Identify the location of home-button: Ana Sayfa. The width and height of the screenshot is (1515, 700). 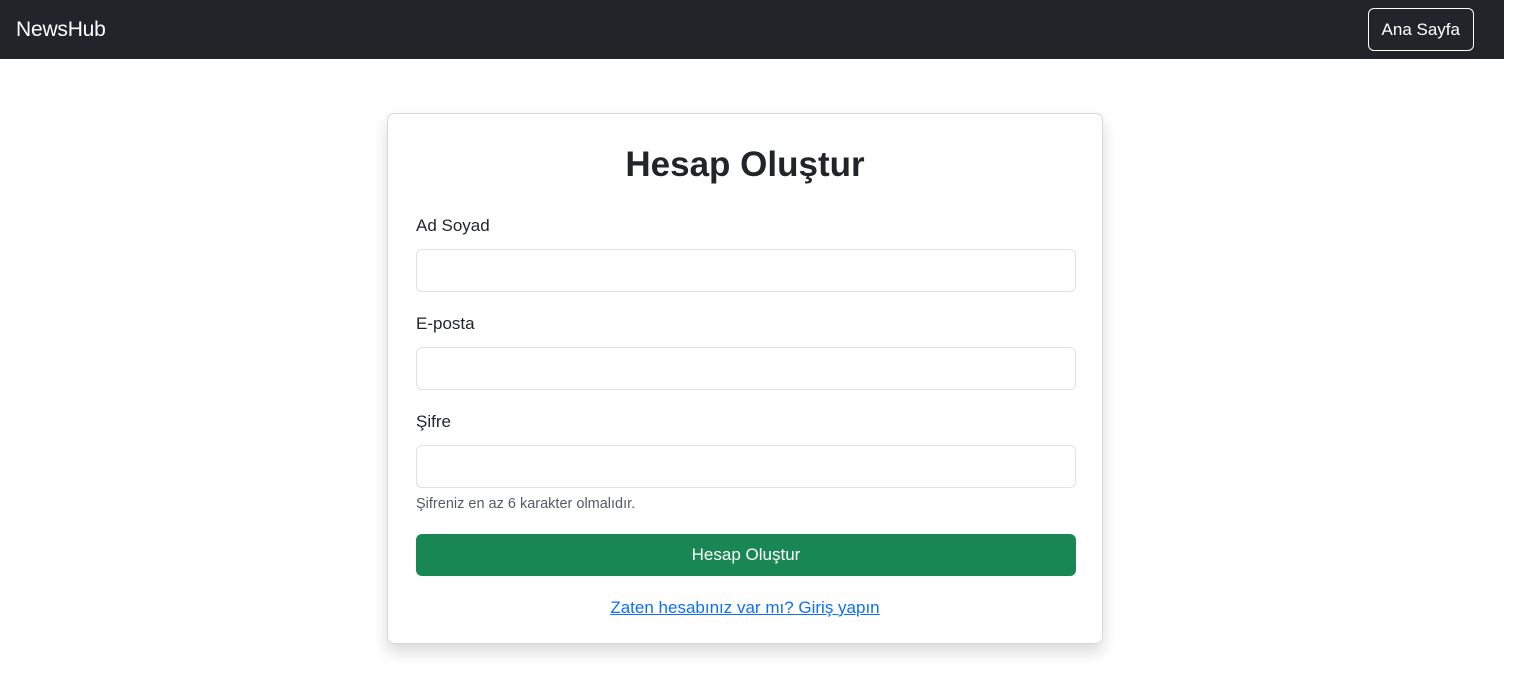
(1420, 29).